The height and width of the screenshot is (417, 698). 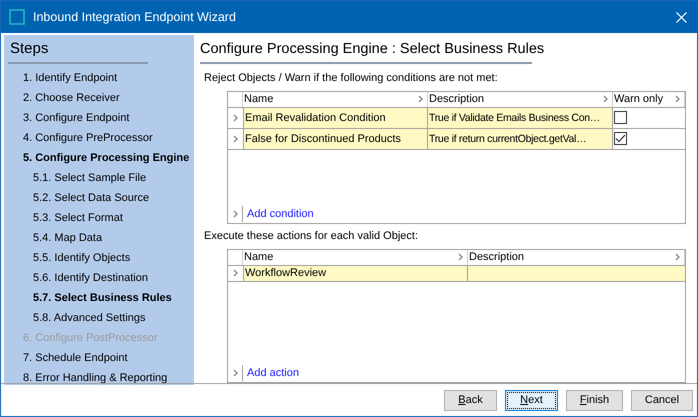 I want to click on table-cell: False for Discontinued Products, so click(x=335, y=138).